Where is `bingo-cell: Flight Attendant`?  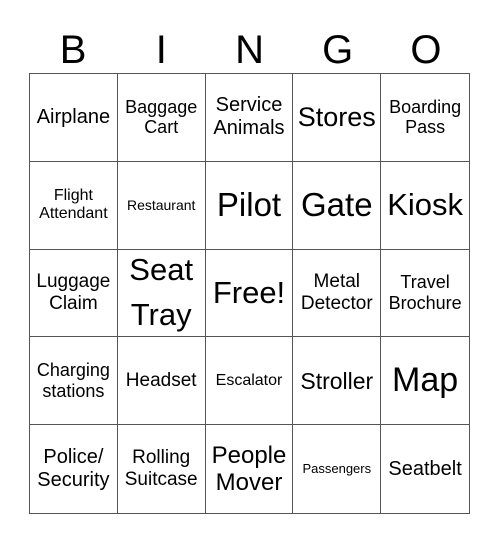 bingo-cell: Flight Attendant is located at coordinates (74, 205).